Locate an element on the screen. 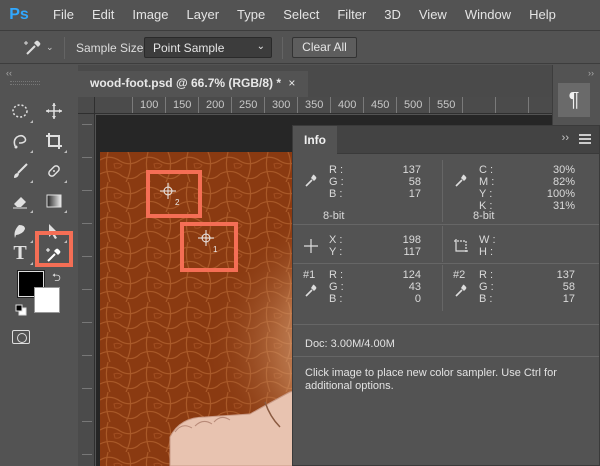 The image size is (600, 466). type-tool-icon: T is located at coordinates (20, 253).